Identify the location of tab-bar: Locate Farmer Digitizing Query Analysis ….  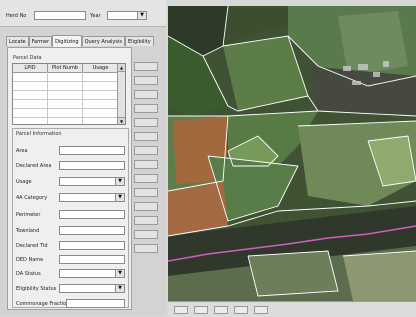
(80, 41).